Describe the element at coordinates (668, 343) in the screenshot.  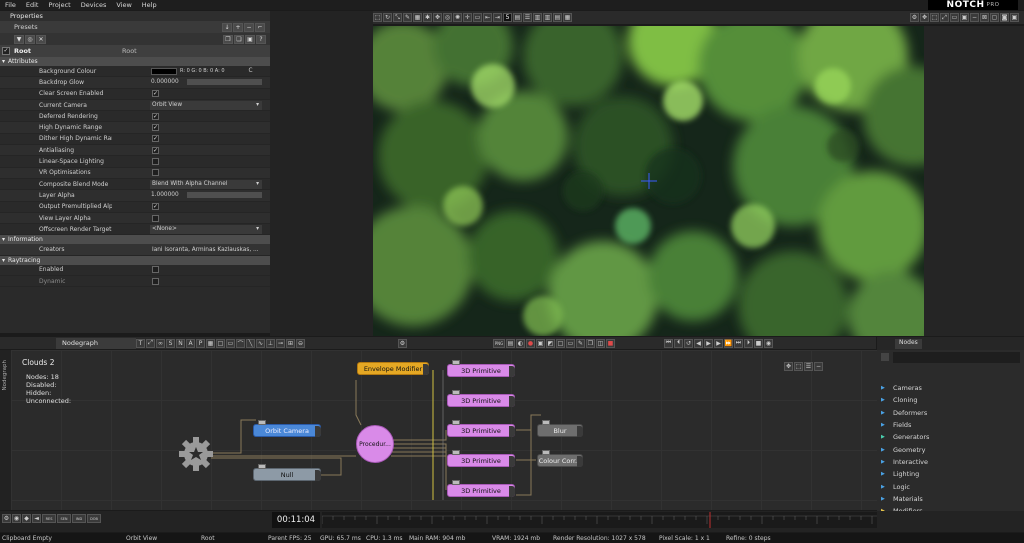
I see `skip-start-icon: ⏮` at that location.